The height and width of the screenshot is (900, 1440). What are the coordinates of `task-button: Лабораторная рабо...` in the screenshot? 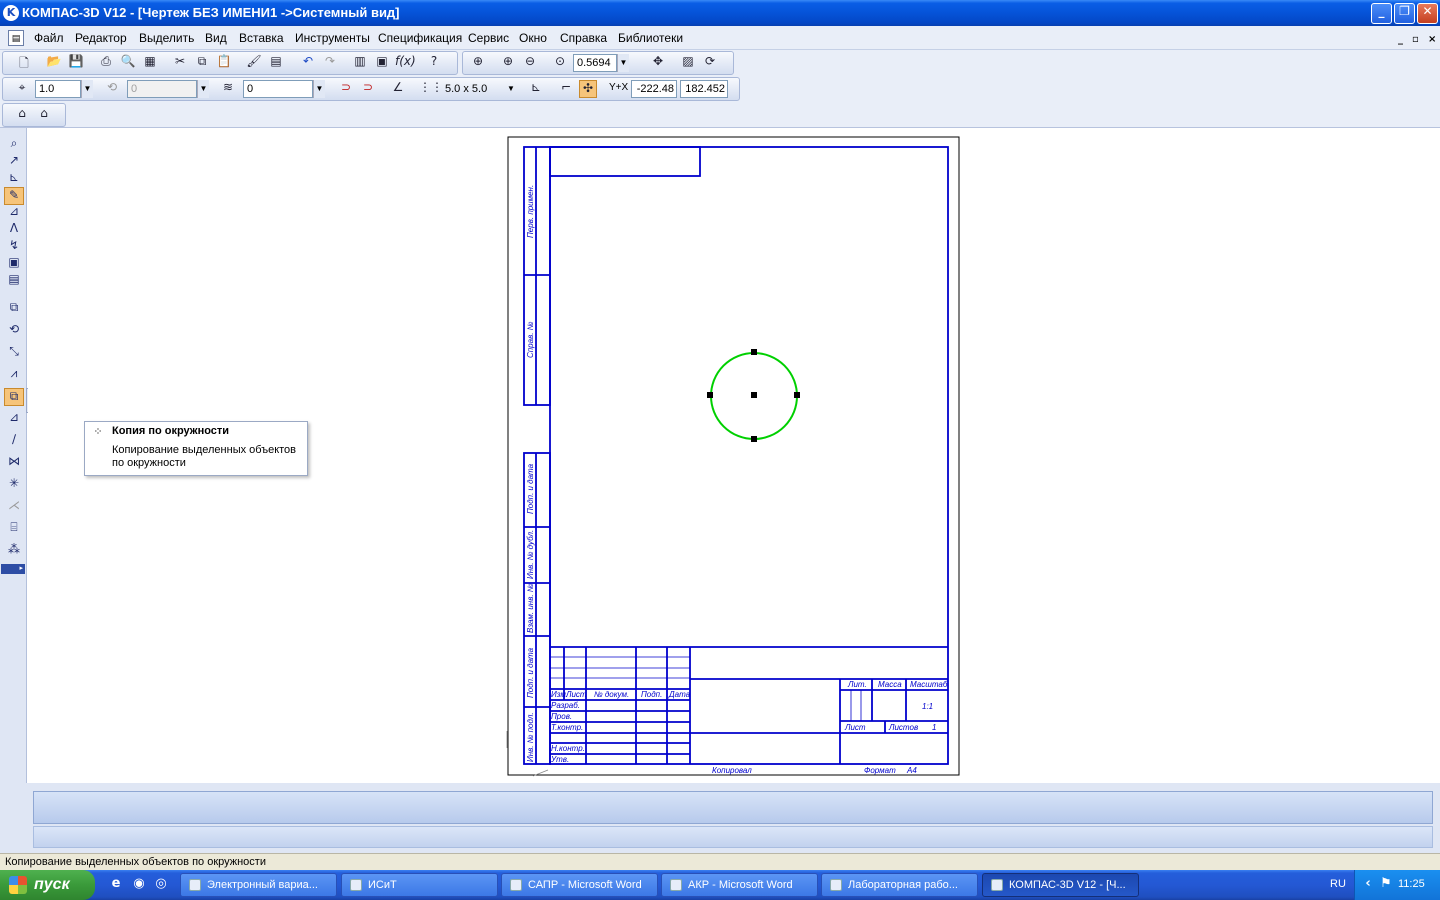 It's located at (899, 885).